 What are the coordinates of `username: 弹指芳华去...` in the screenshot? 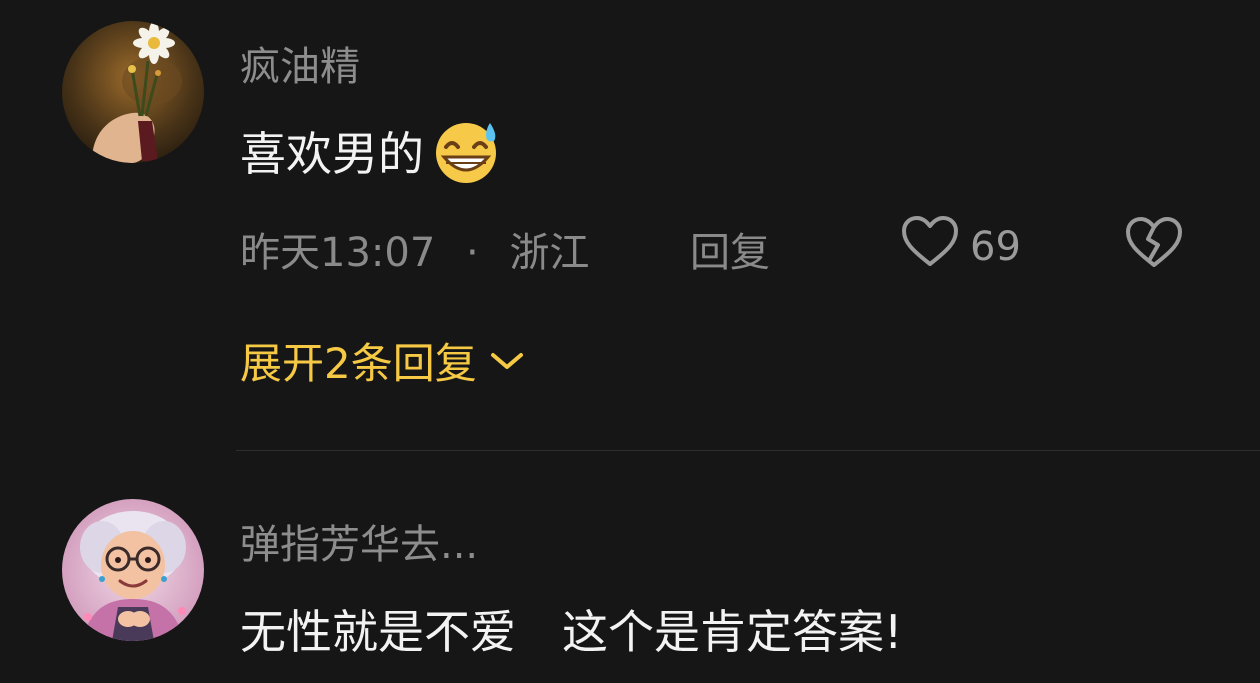 It's located at (359, 541).